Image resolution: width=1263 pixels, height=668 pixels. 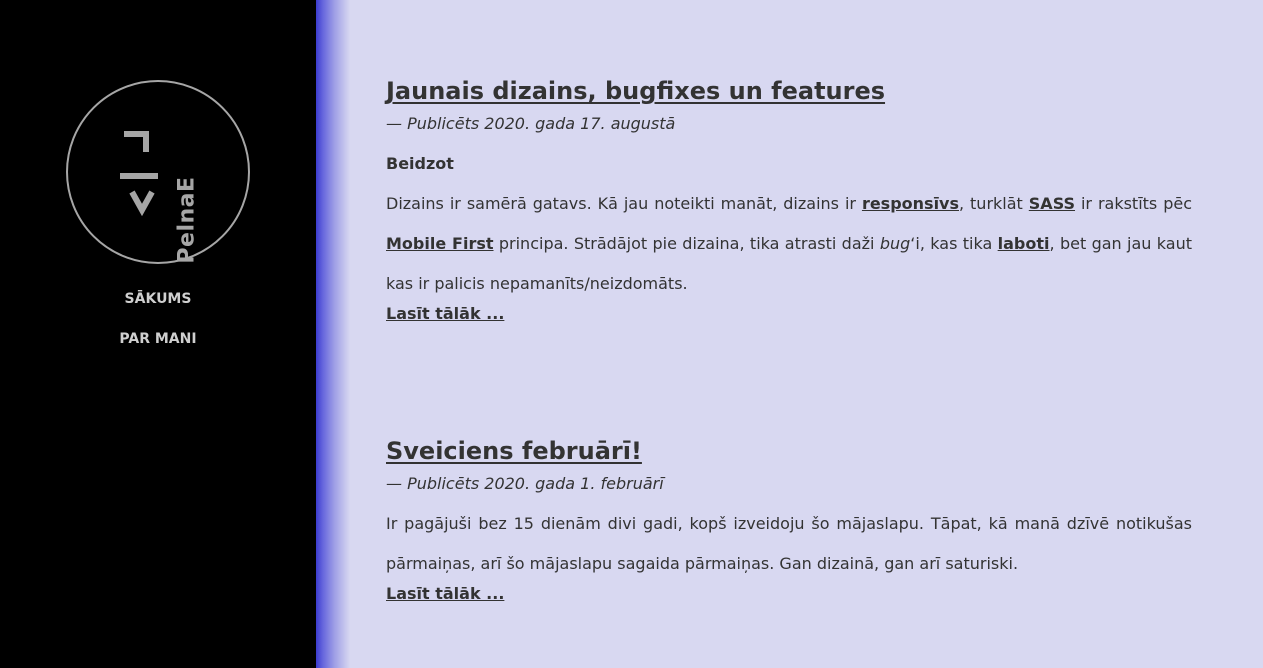 I want to click on post-title-link: Jaunais dizains, bugfixes un features, so click(x=635, y=91).